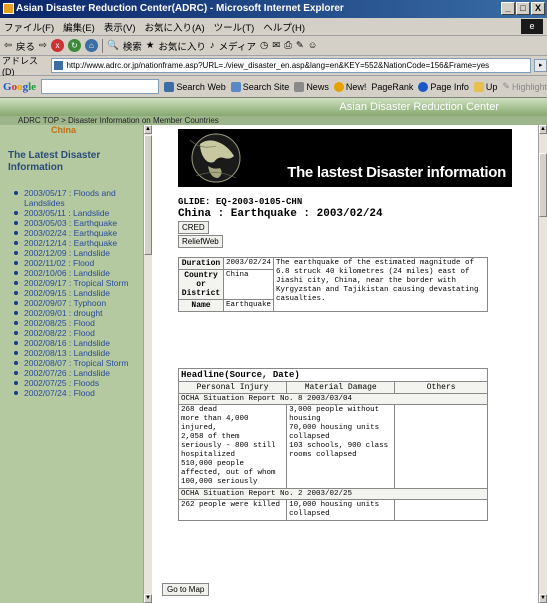 This screenshot has height=603, width=547. I want to click on event-title: China : Earthquake : 2003/02/24, so click(280, 214).